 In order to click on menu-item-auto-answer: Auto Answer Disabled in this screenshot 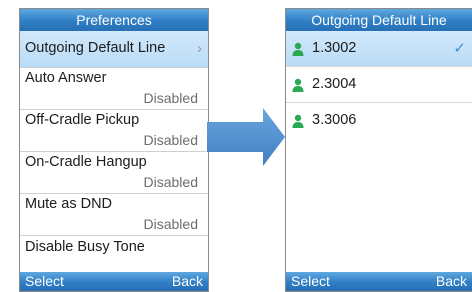, I will do `click(114, 89)`.